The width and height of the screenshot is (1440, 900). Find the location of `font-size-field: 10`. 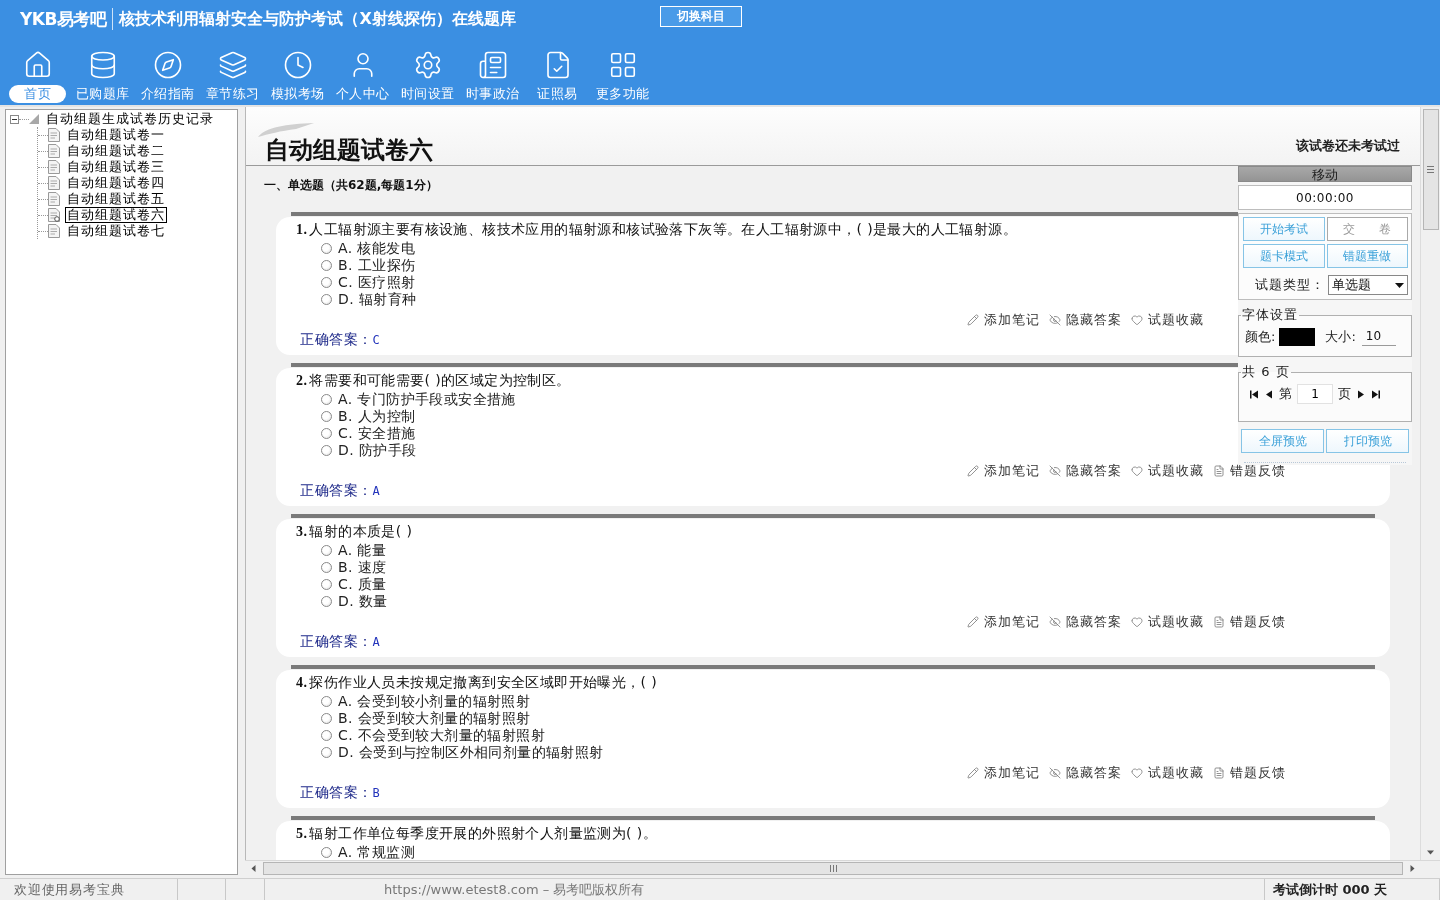

font-size-field: 10 is located at coordinates (1378, 337).